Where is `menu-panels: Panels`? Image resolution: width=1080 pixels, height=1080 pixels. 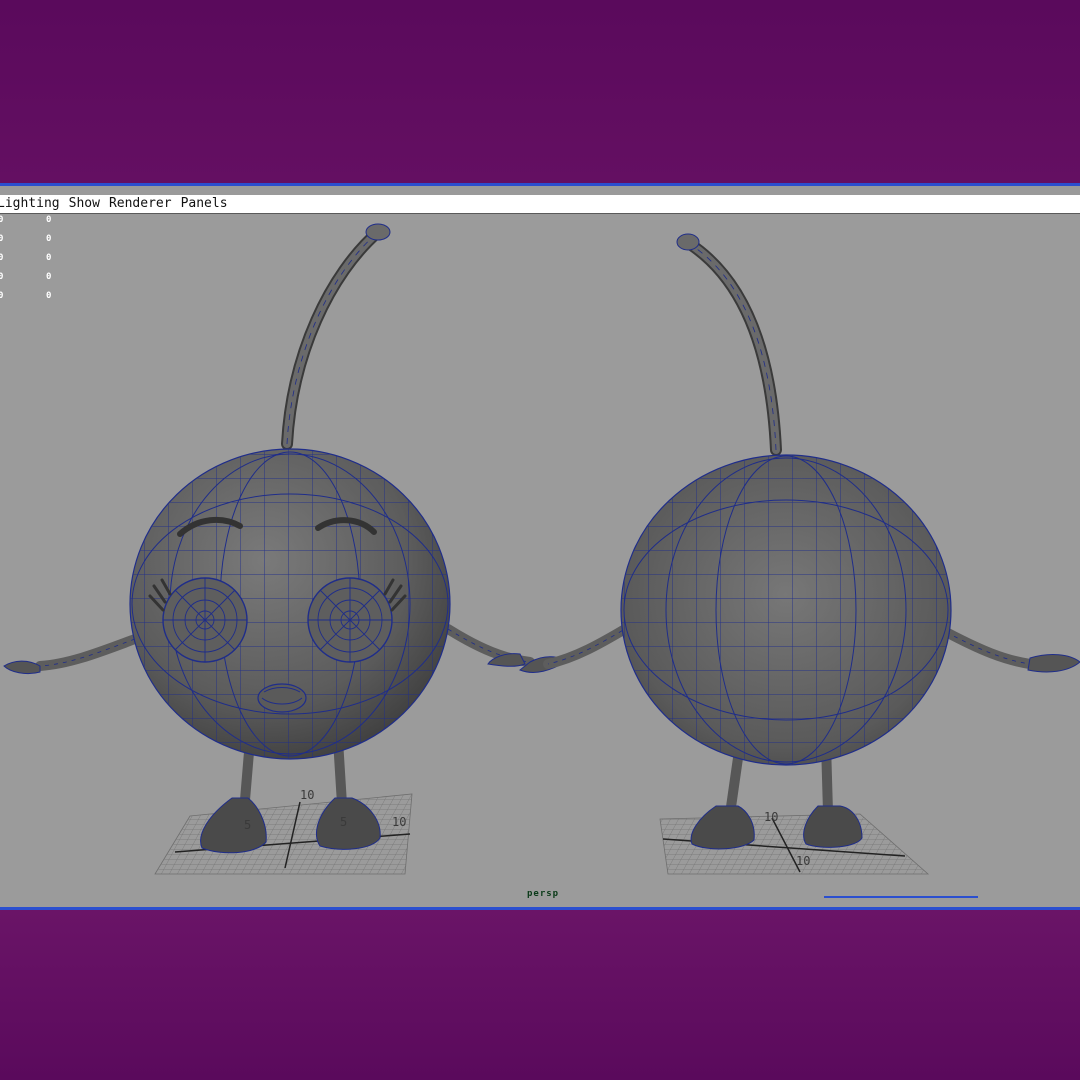 menu-panels: Panels is located at coordinates (204, 204).